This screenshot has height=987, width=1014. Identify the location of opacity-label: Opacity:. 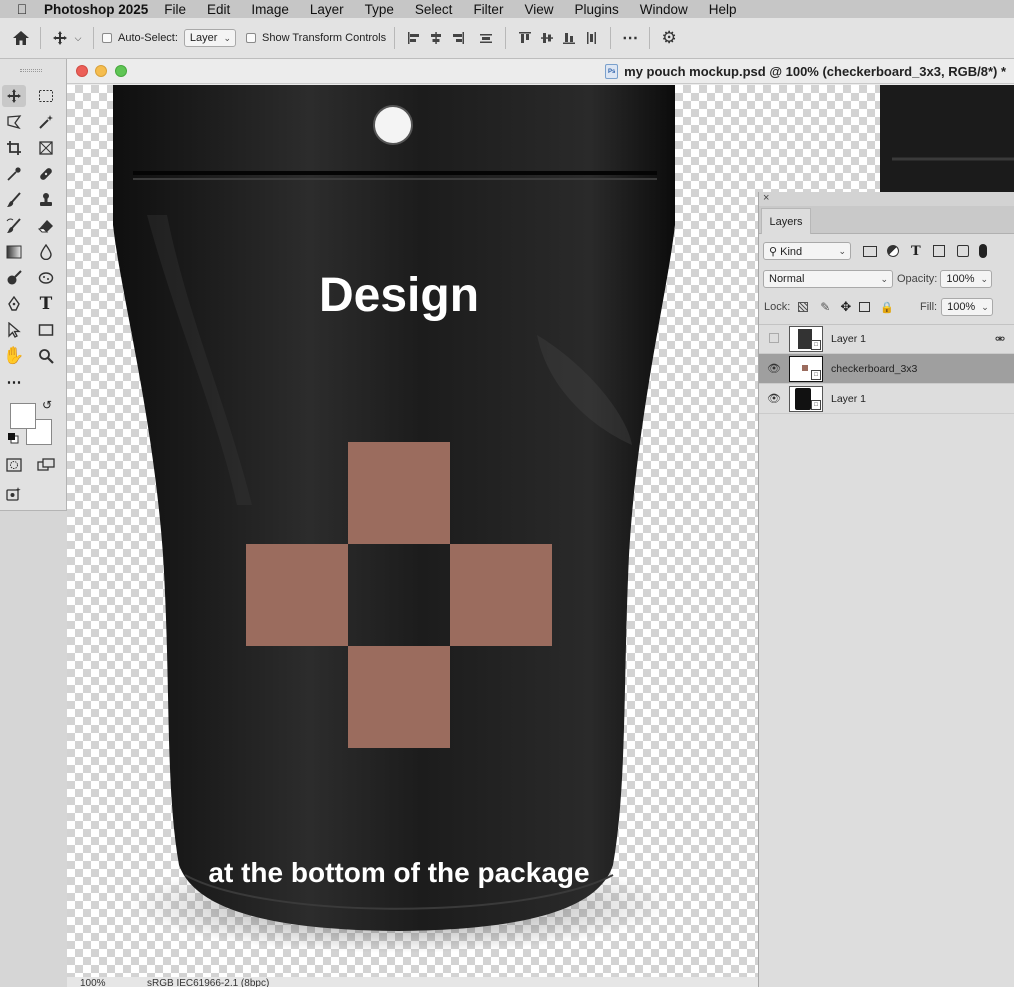
(917, 279).